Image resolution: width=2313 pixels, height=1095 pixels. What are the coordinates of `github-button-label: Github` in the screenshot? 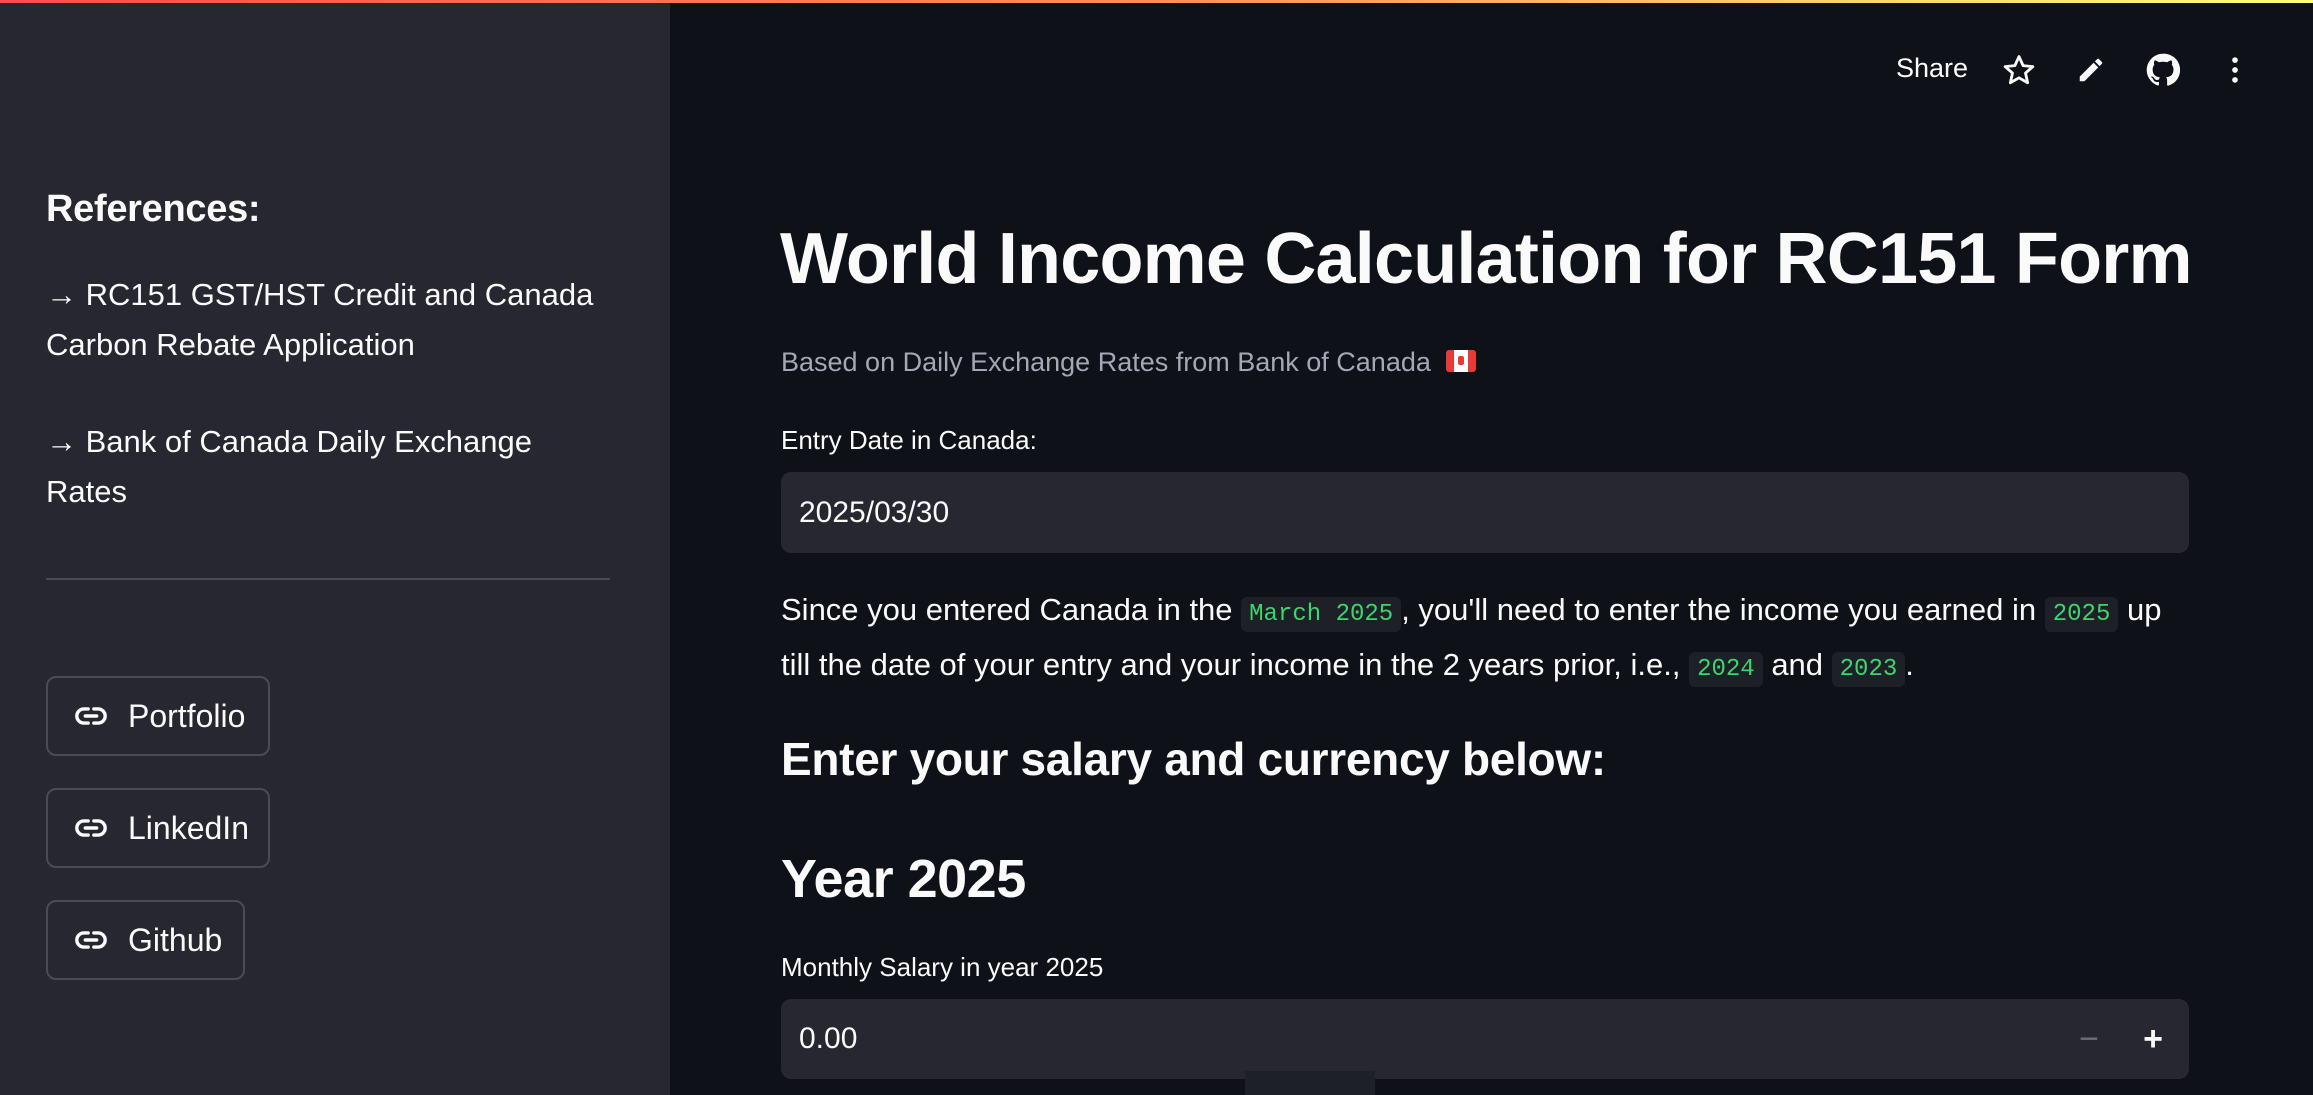 It's located at (175, 939).